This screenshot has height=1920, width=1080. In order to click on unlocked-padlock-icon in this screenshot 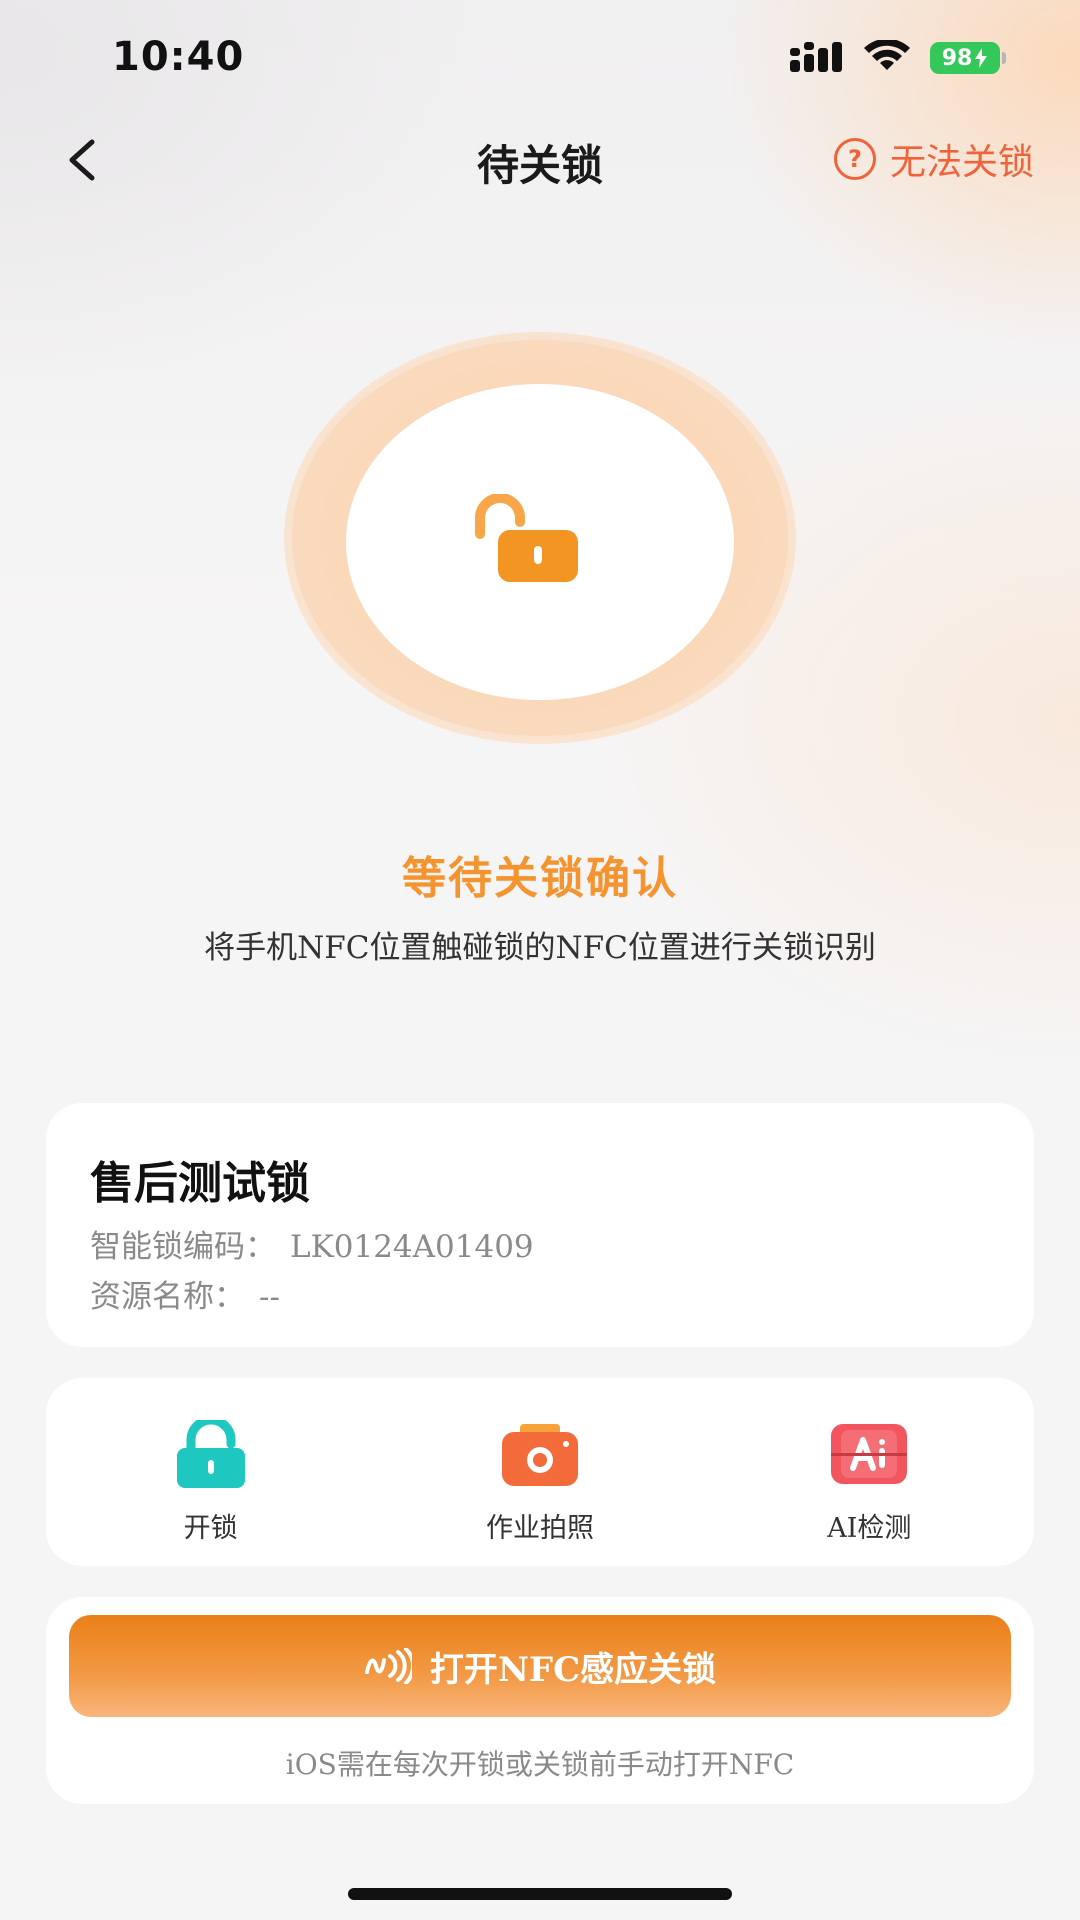, I will do `click(526, 538)`.